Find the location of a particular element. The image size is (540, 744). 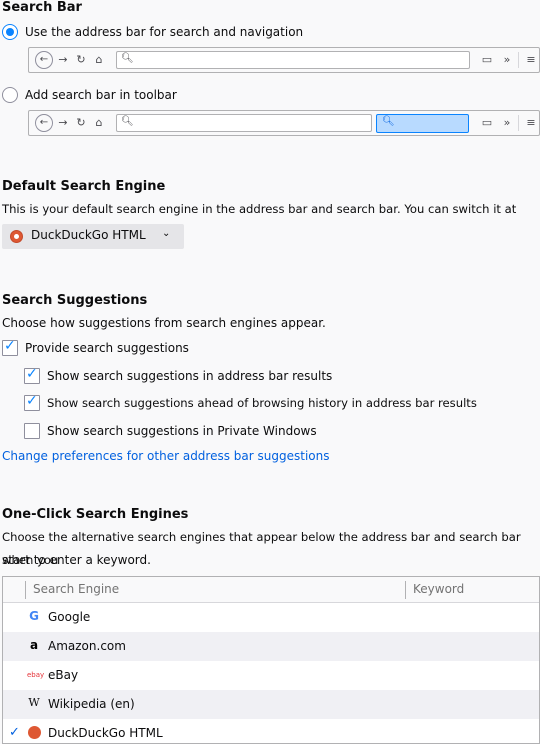

amazon-icon: a is located at coordinates (34, 645).